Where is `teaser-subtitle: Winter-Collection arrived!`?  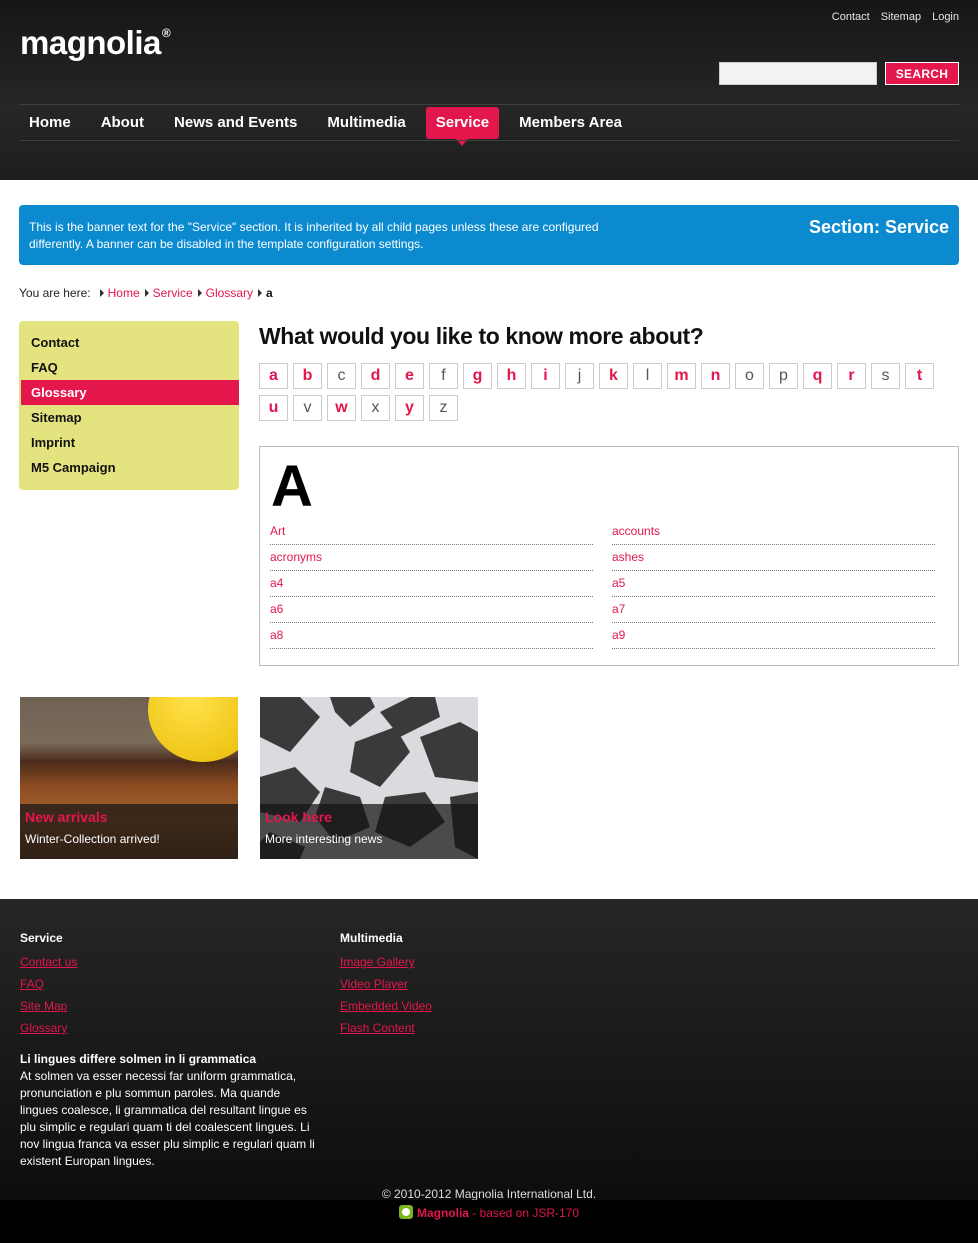
teaser-subtitle: Winter-Collection arrived! is located at coordinates (92, 839).